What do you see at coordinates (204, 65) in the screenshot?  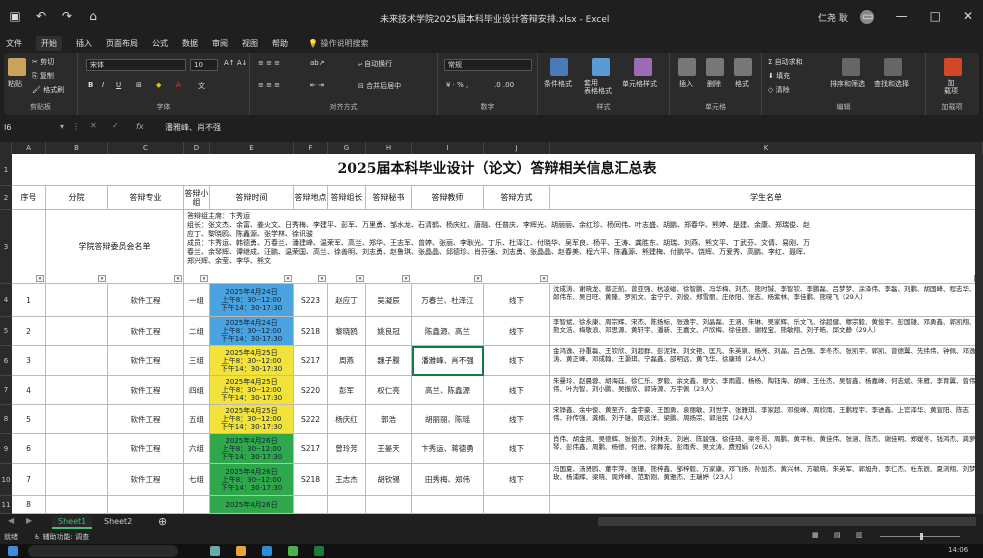 I see `font-size-select: 10` at bounding box center [204, 65].